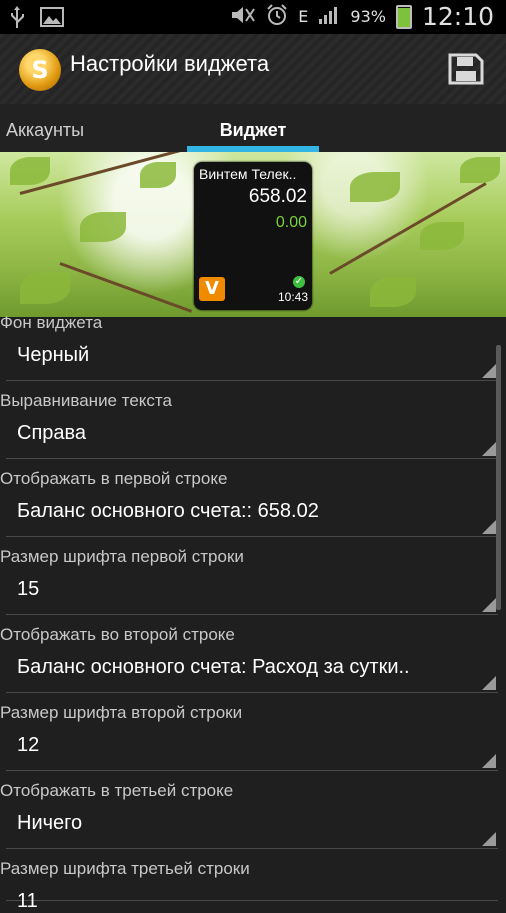  I want to click on spinner-line1: Баланс основного счета:: 658.02, so click(252, 518).